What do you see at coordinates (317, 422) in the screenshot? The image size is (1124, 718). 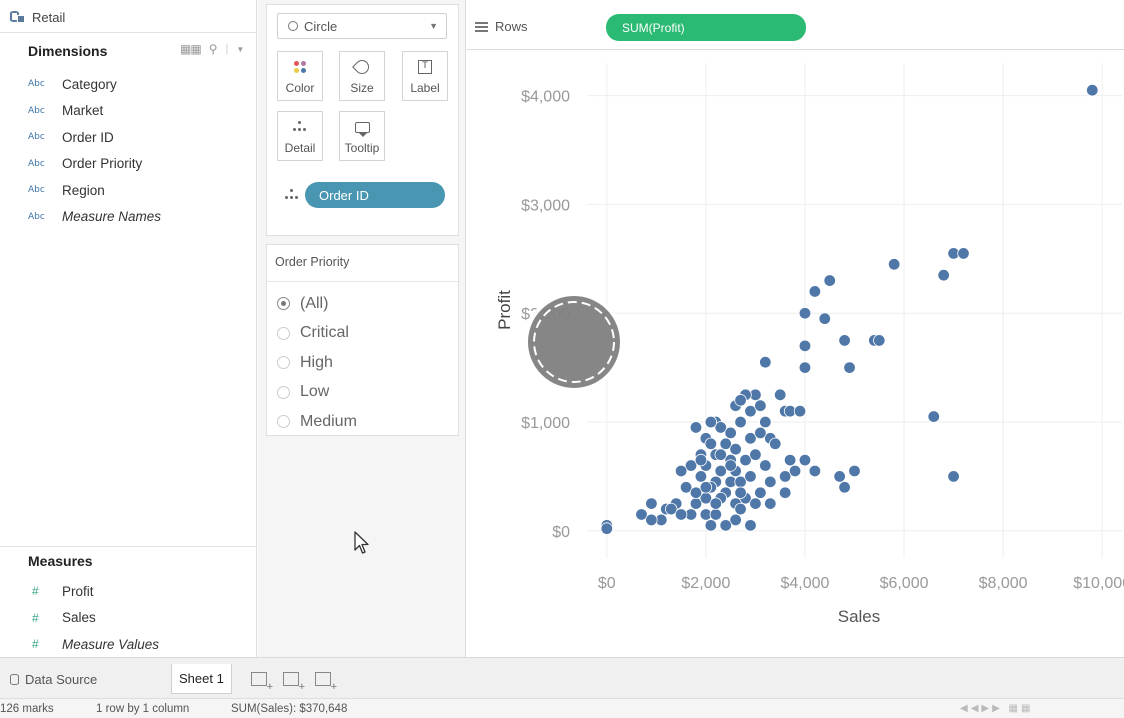 I see `filter-option: Medium` at bounding box center [317, 422].